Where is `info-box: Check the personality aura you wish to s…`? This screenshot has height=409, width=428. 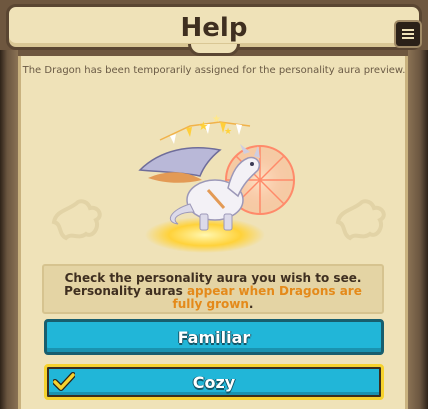 info-box: Check the personality aura you wish to s… is located at coordinates (213, 289).